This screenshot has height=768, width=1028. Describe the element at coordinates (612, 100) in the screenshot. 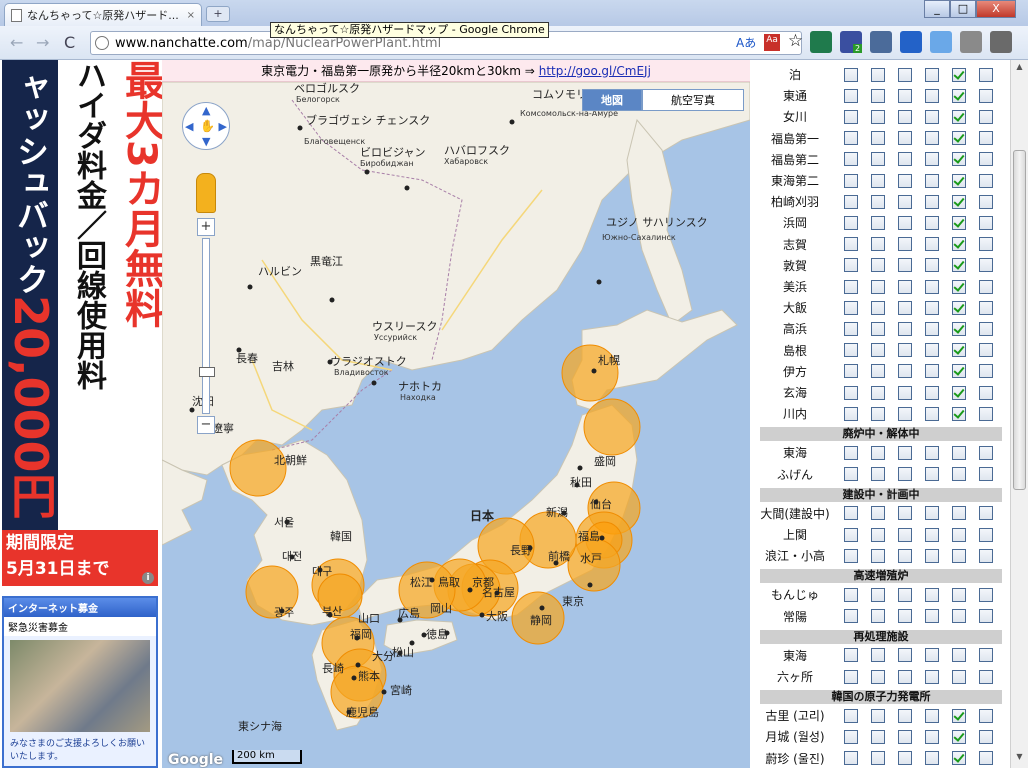

I see `map-type-map-button: 地図` at that location.